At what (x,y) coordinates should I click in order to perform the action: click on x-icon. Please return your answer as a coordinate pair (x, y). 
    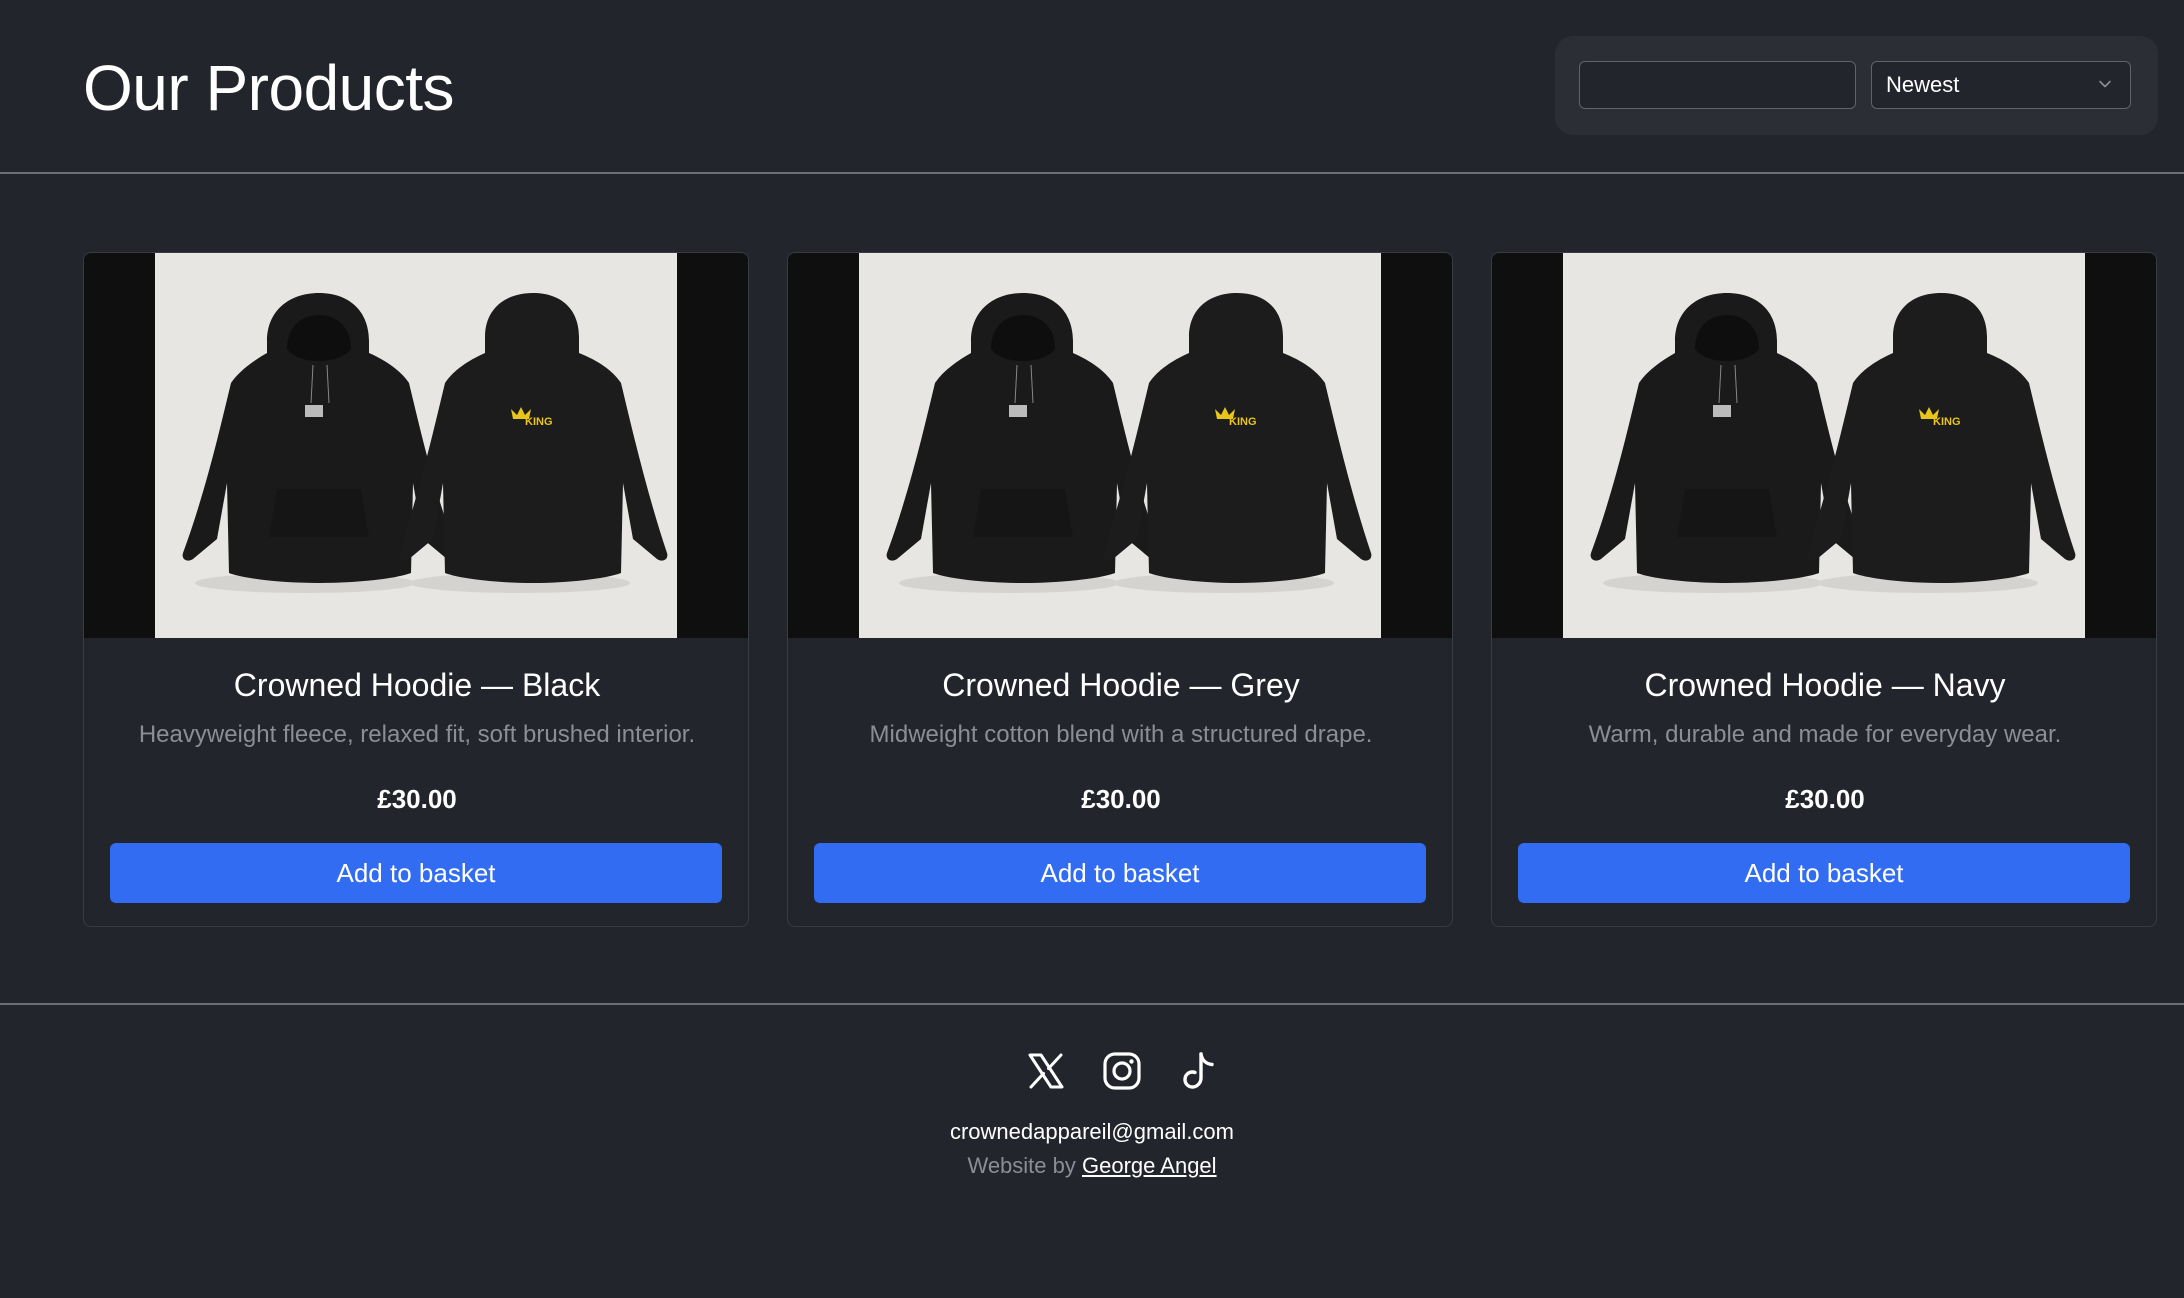
    Looking at the image, I should click on (1046, 1071).